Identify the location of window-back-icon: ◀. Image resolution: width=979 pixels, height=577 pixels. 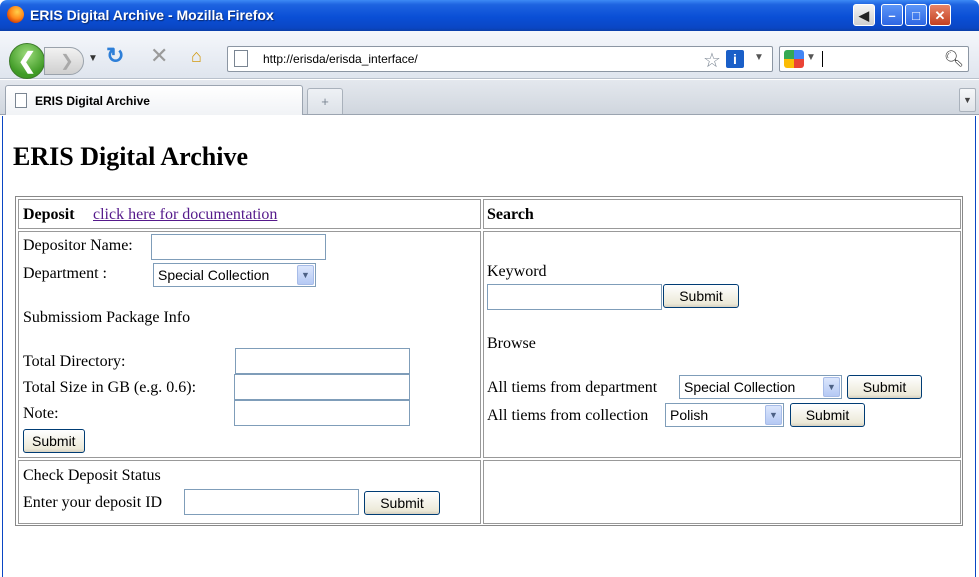
(864, 15).